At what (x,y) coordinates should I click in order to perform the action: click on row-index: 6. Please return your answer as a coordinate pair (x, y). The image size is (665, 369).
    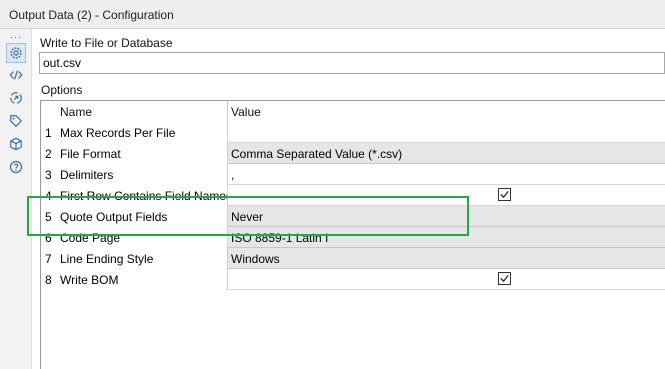
    Looking at the image, I should click on (48, 238).